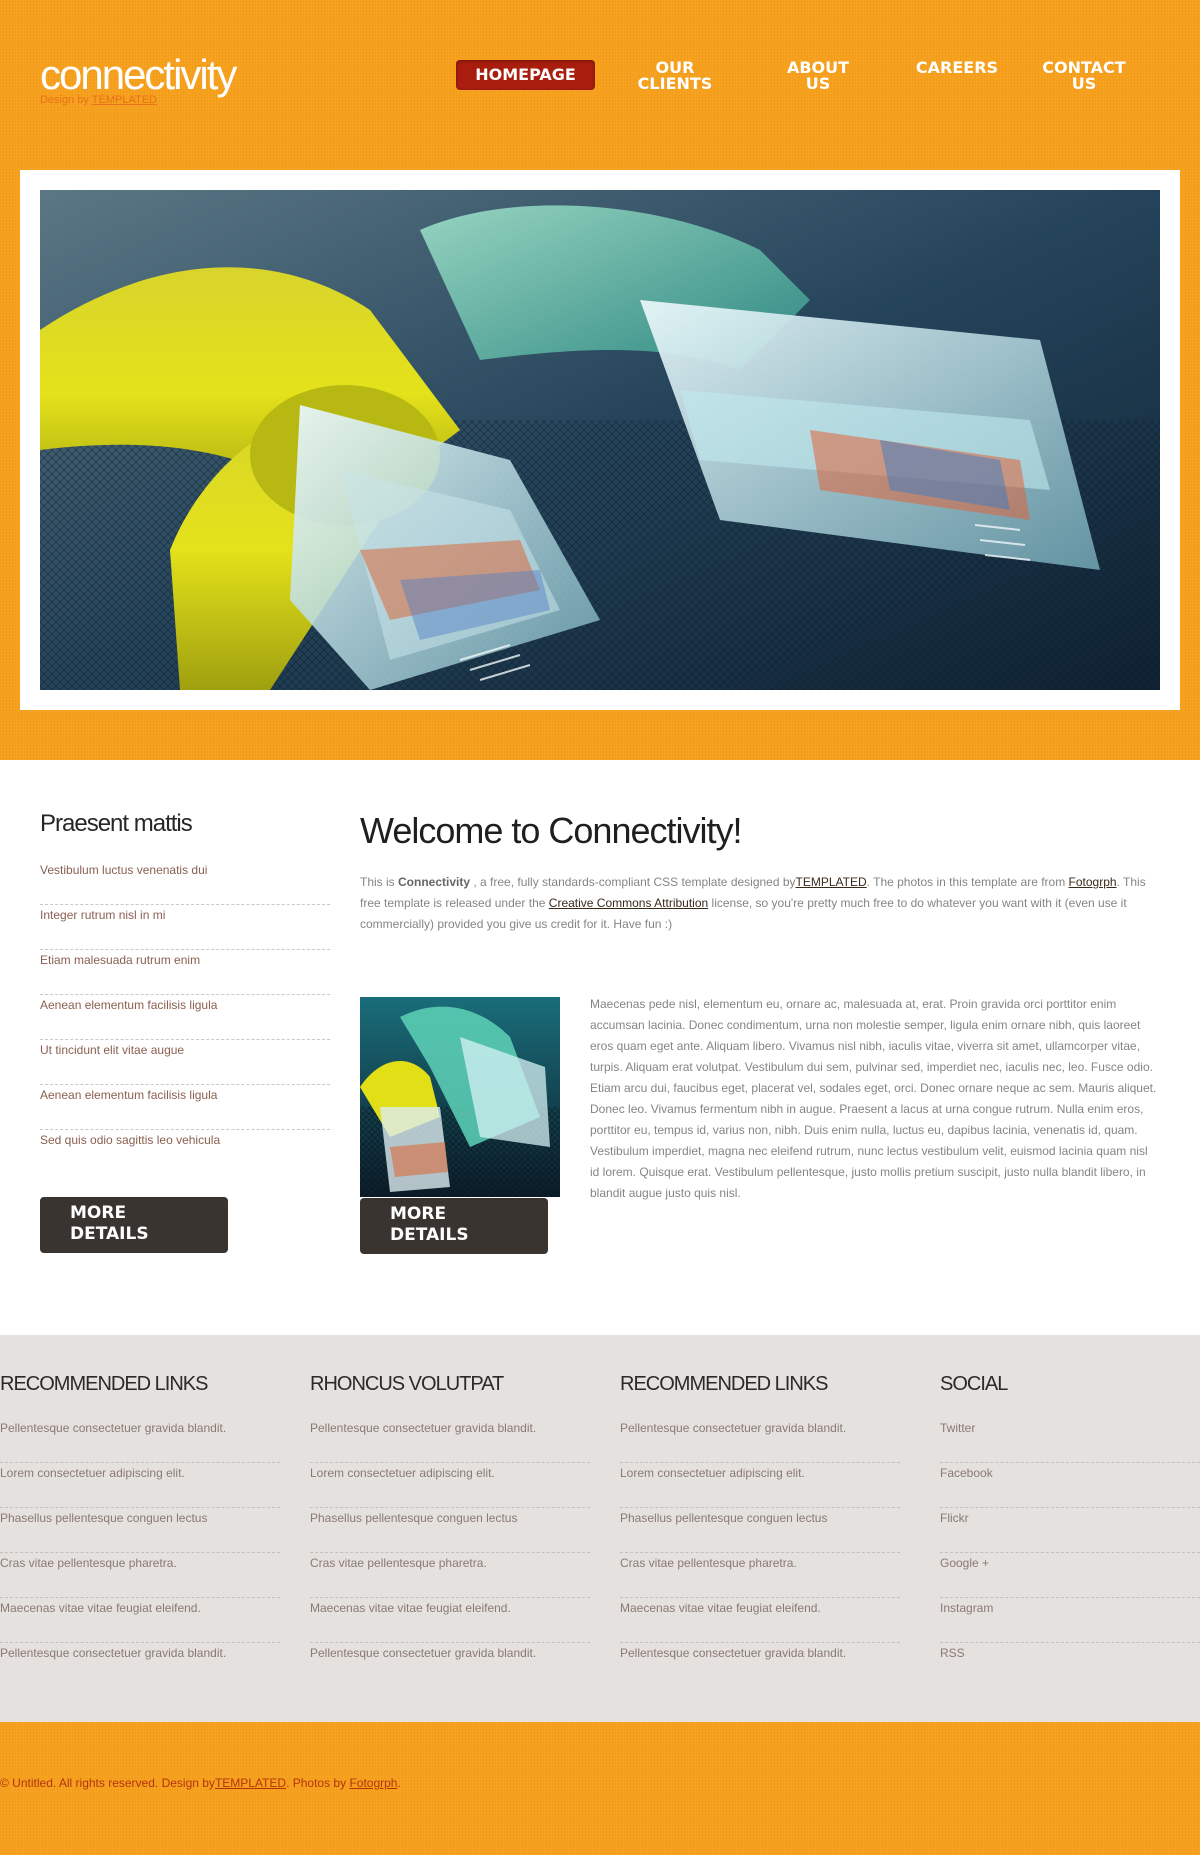 The height and width of the screenshot is (1855, 1200). I want to click on social-link-facebook: Facebook, so click(1070, 1485).